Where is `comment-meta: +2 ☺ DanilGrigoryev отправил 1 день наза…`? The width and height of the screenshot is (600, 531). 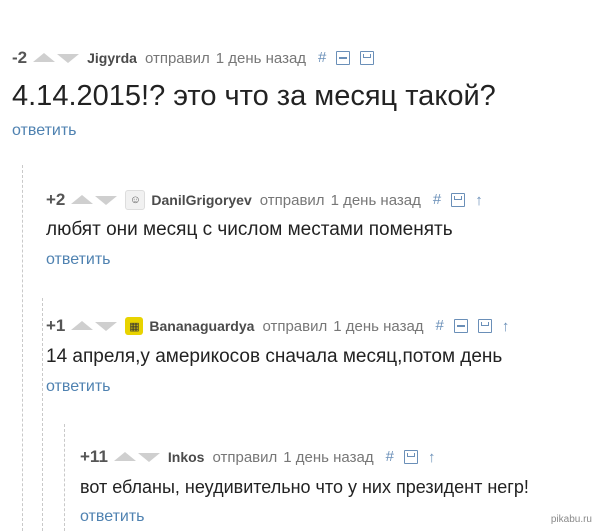 comment-meta: +2 ☺ DanilGrigoryev отправил 1 день наза… is located at coordinates (269, 200).